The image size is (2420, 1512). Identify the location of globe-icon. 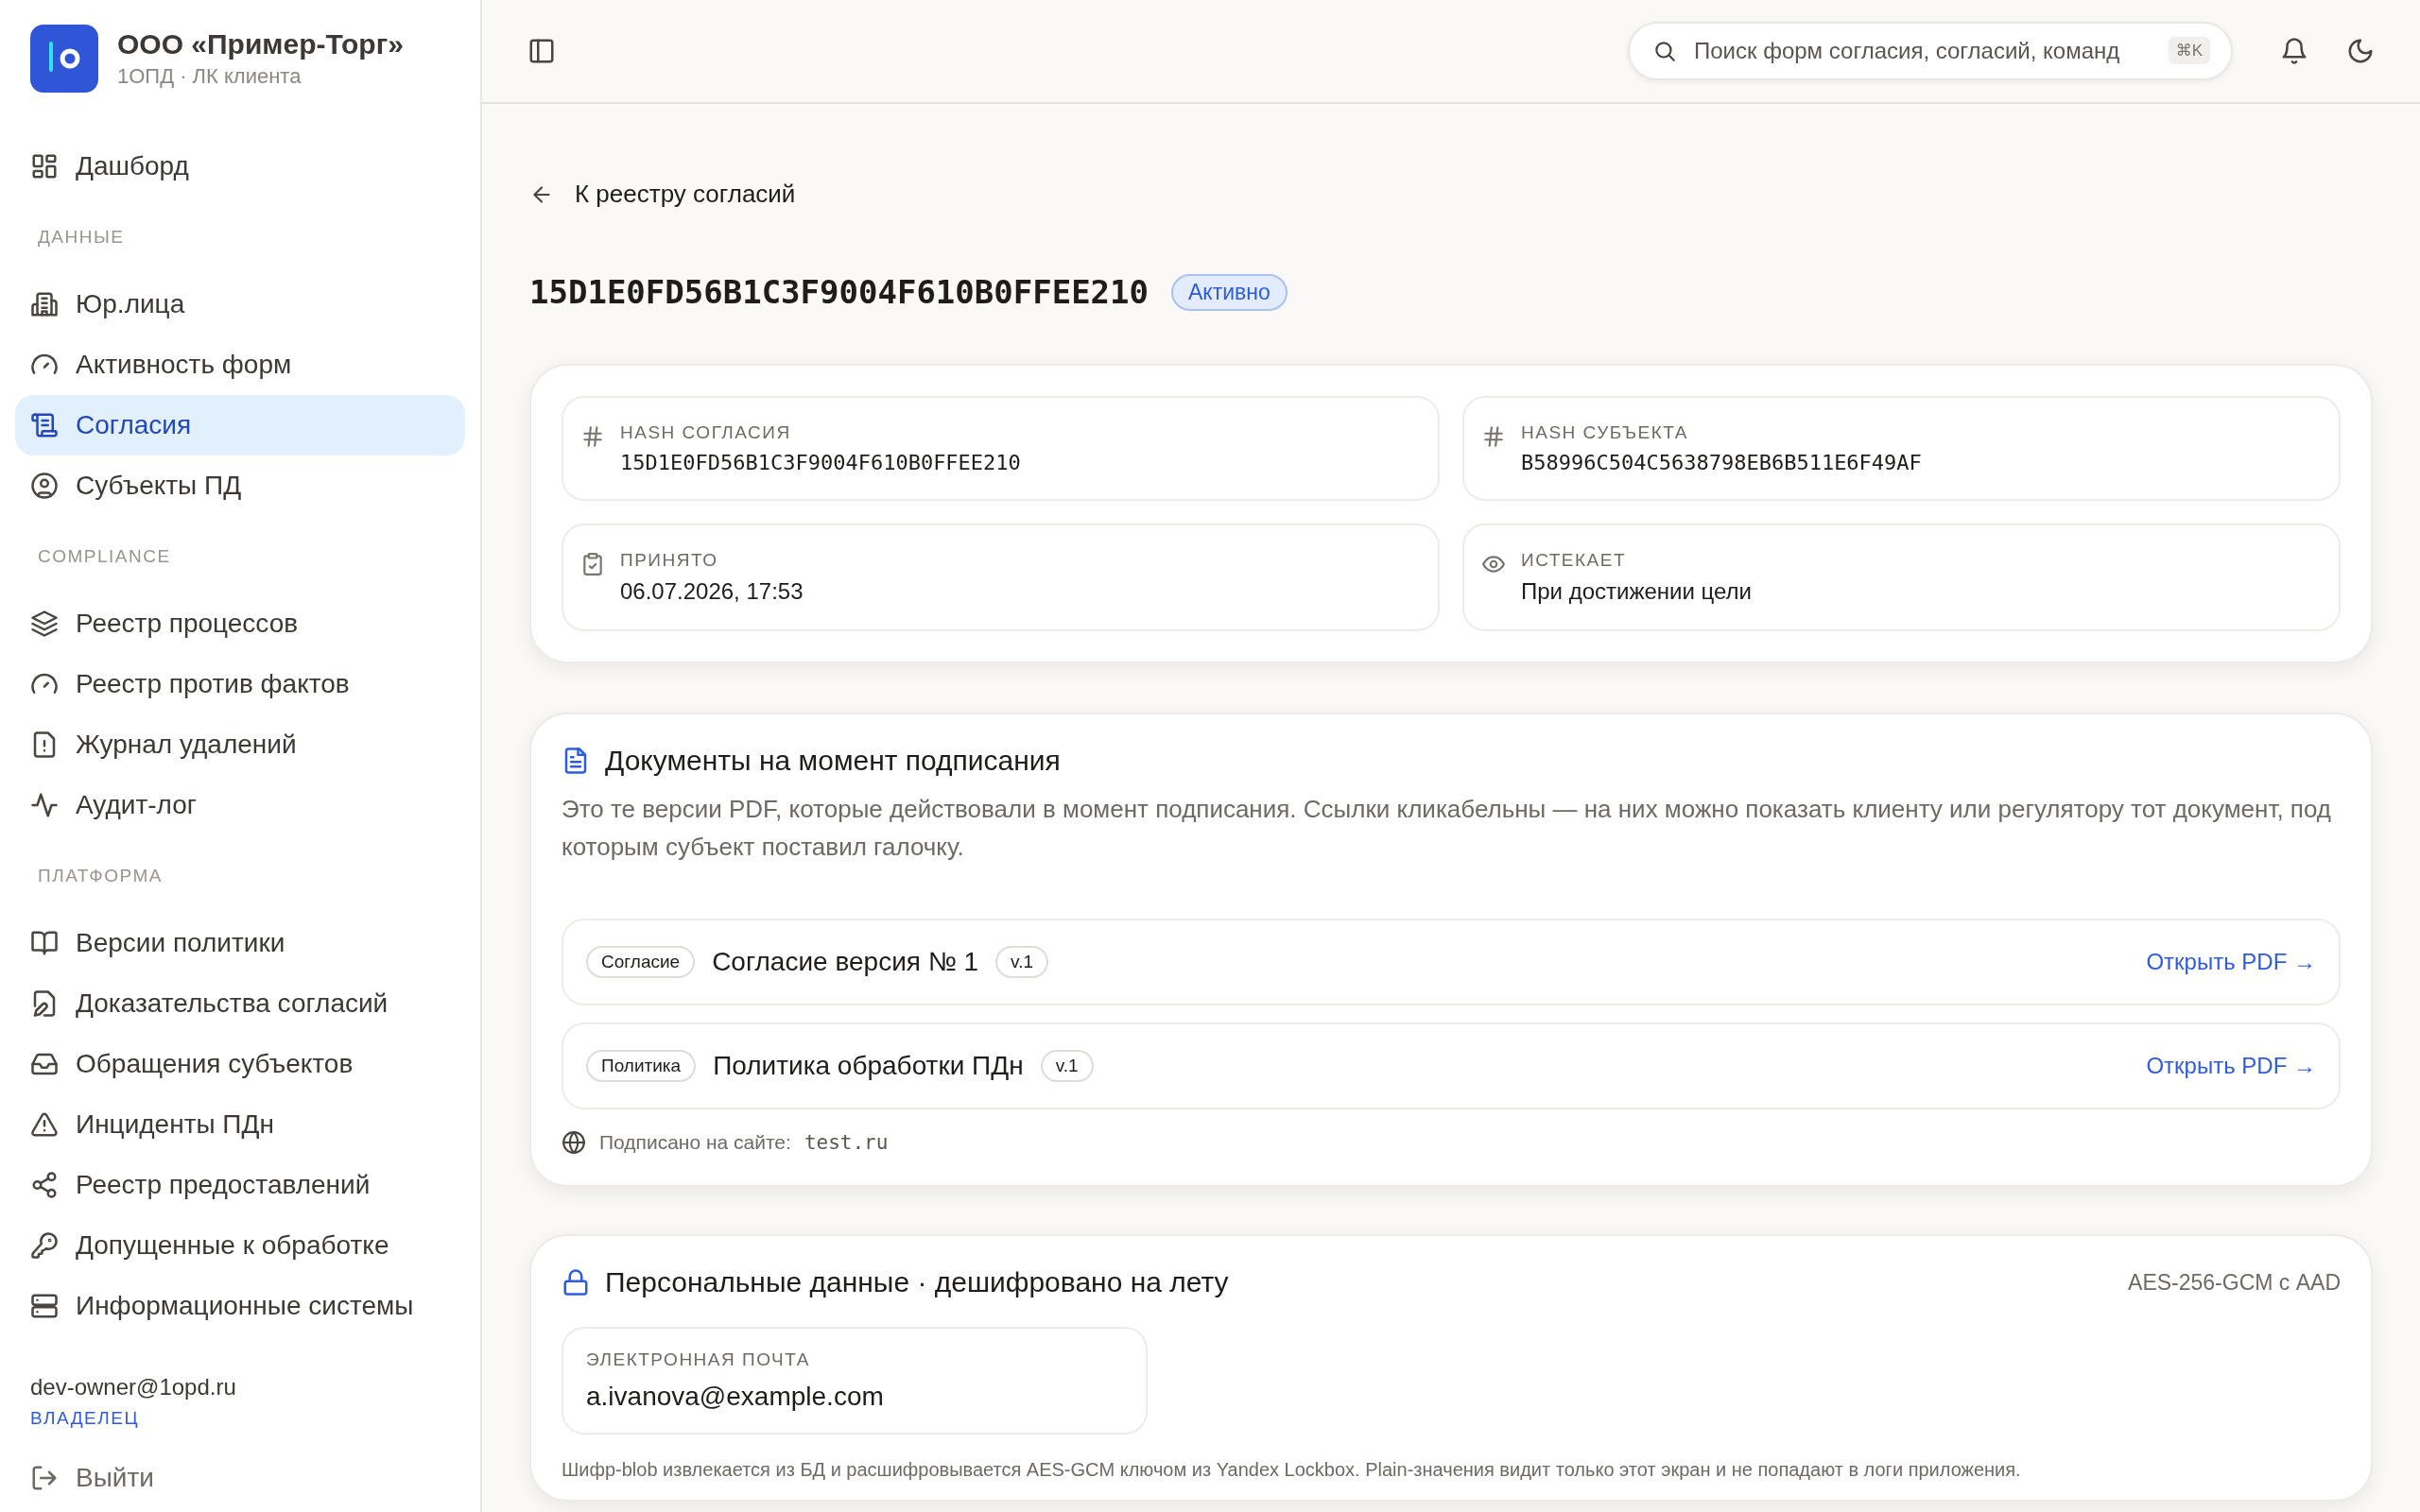
(574, 1142).